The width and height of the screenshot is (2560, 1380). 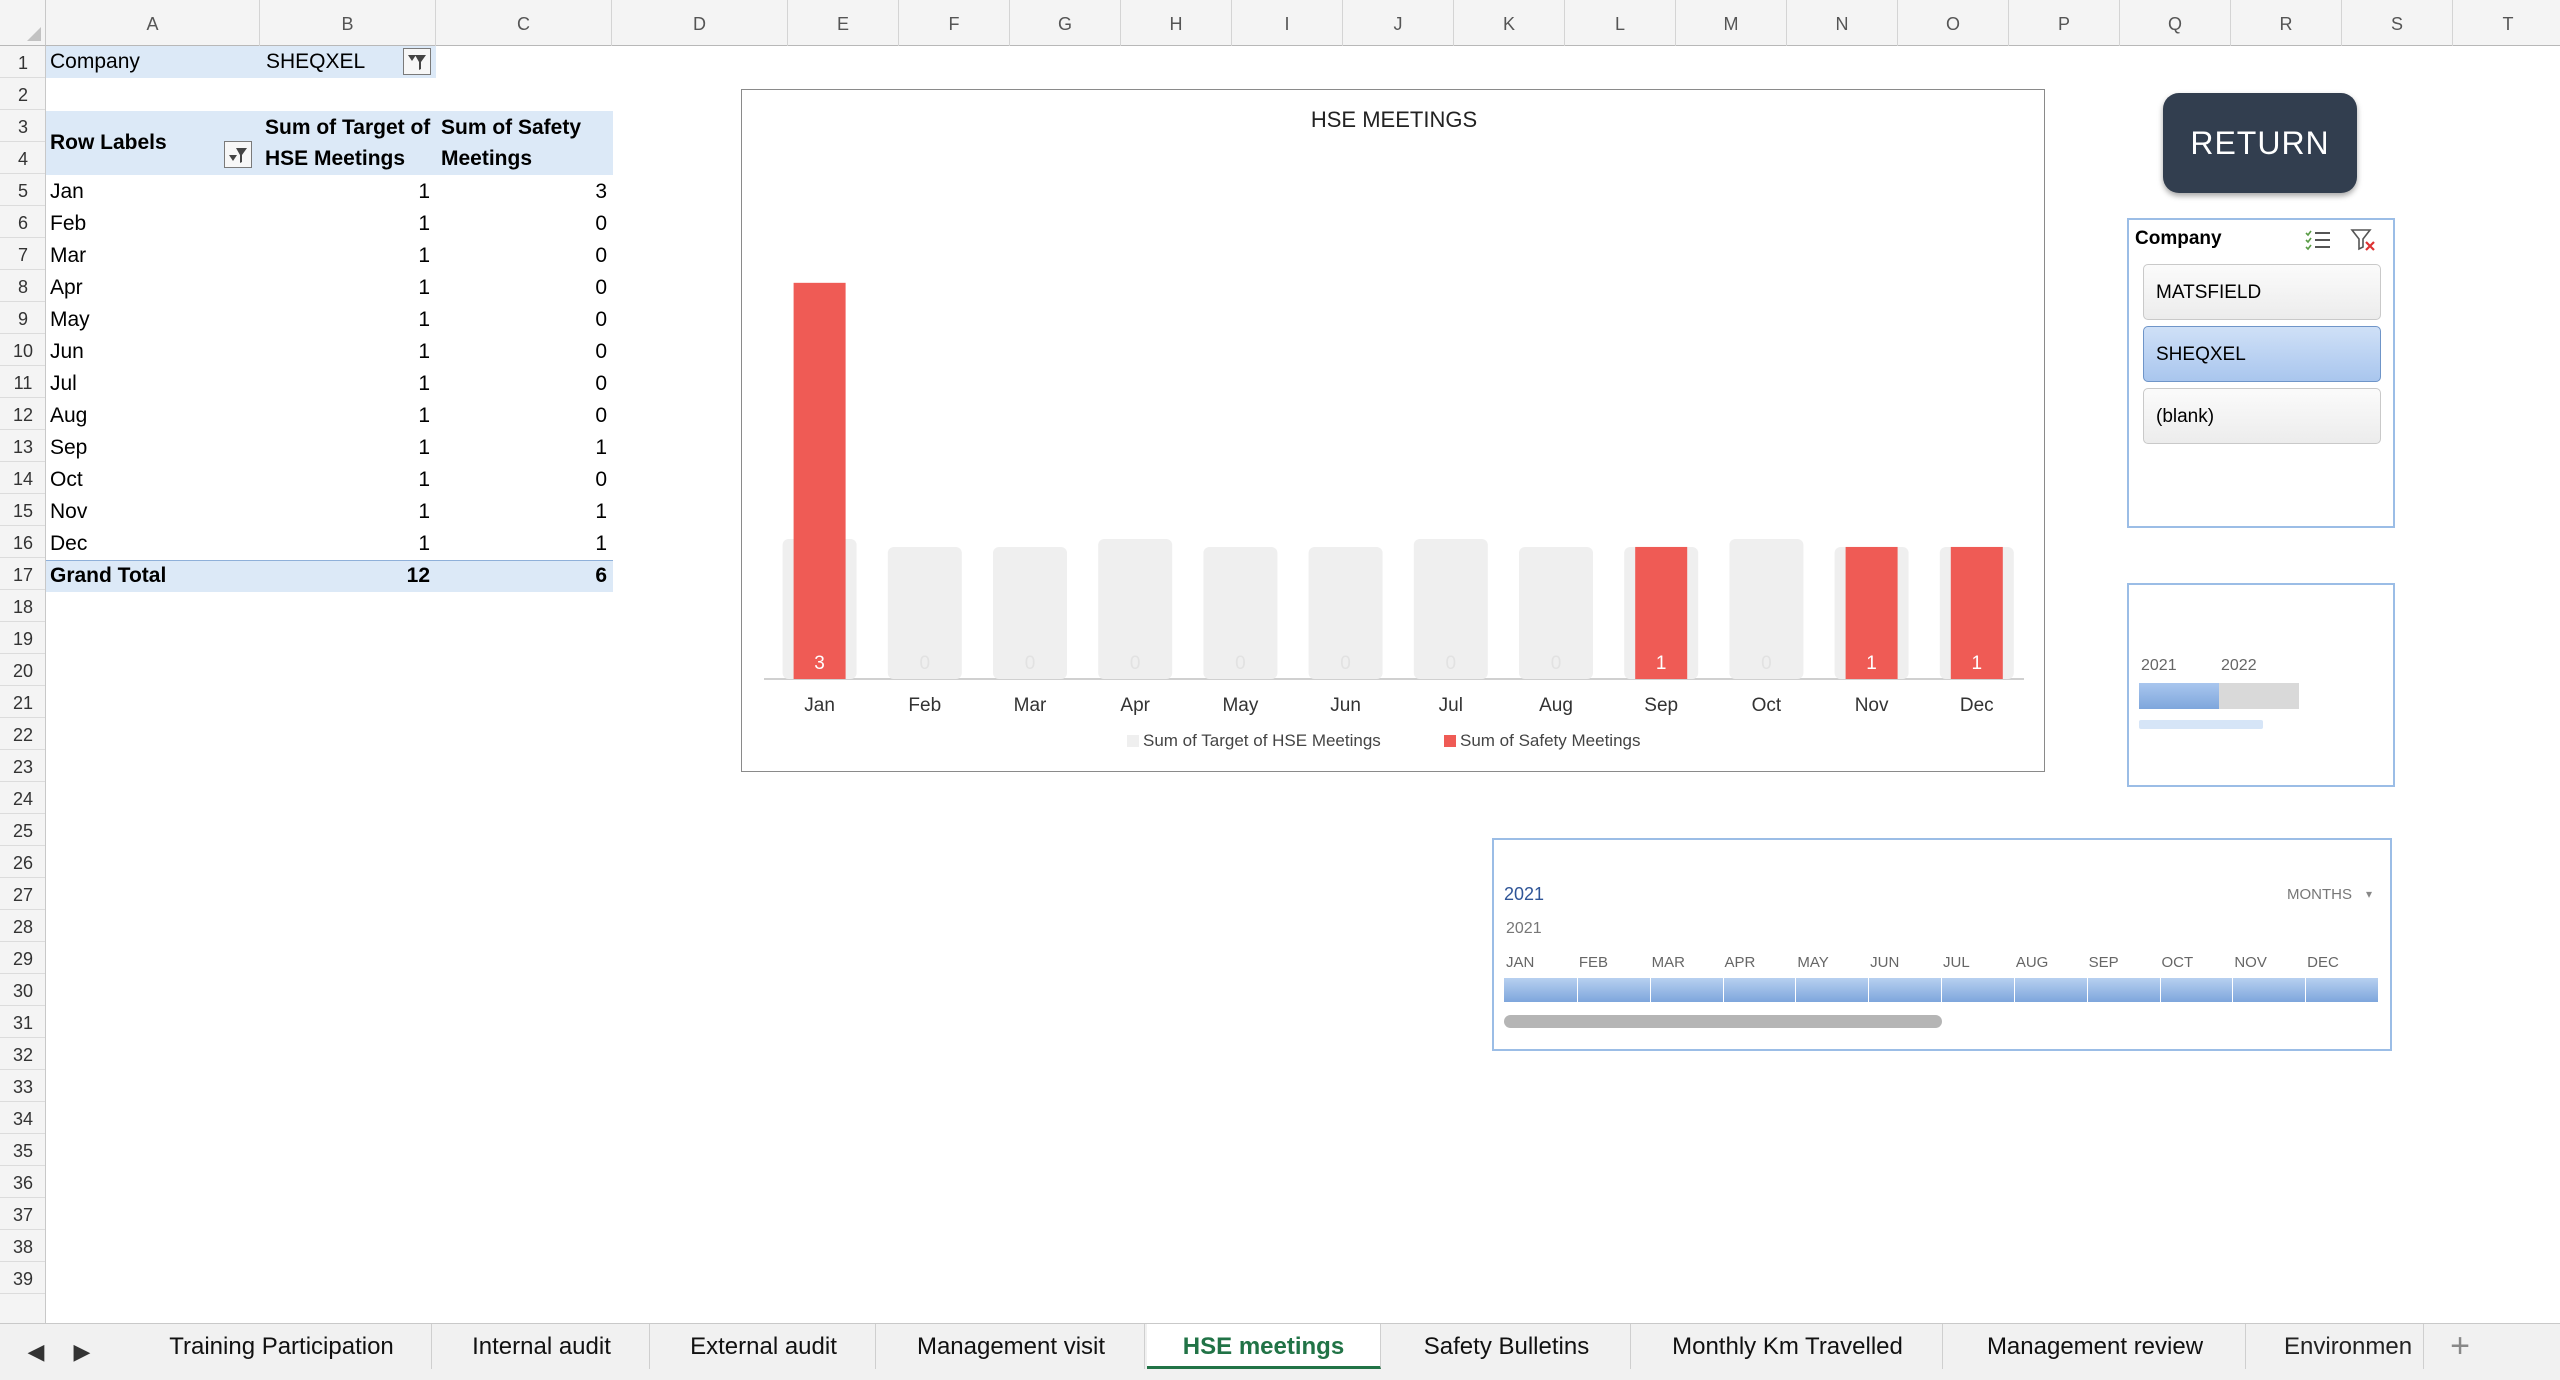 I want to click on column-header-b: B, so click(x=348, y=23).